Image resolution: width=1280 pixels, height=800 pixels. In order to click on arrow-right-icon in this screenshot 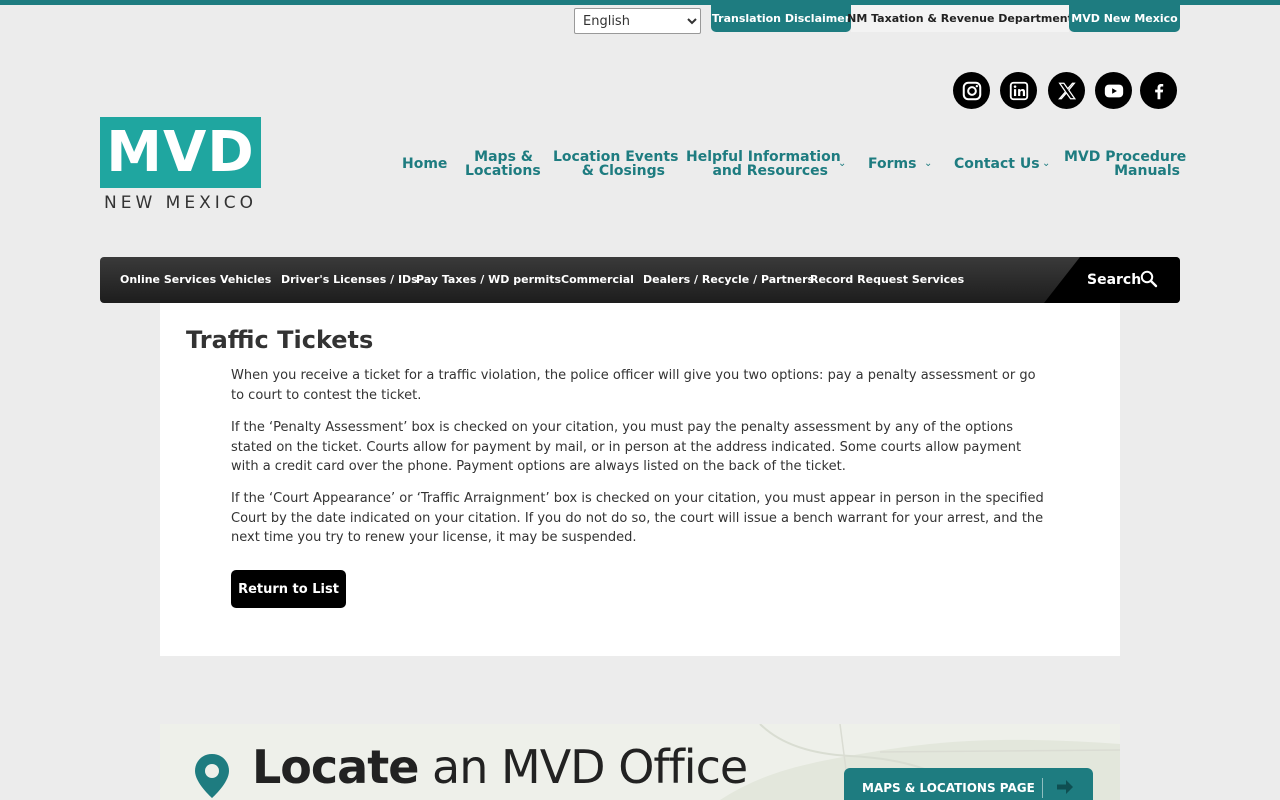, I will do `click(1065, 787)`.